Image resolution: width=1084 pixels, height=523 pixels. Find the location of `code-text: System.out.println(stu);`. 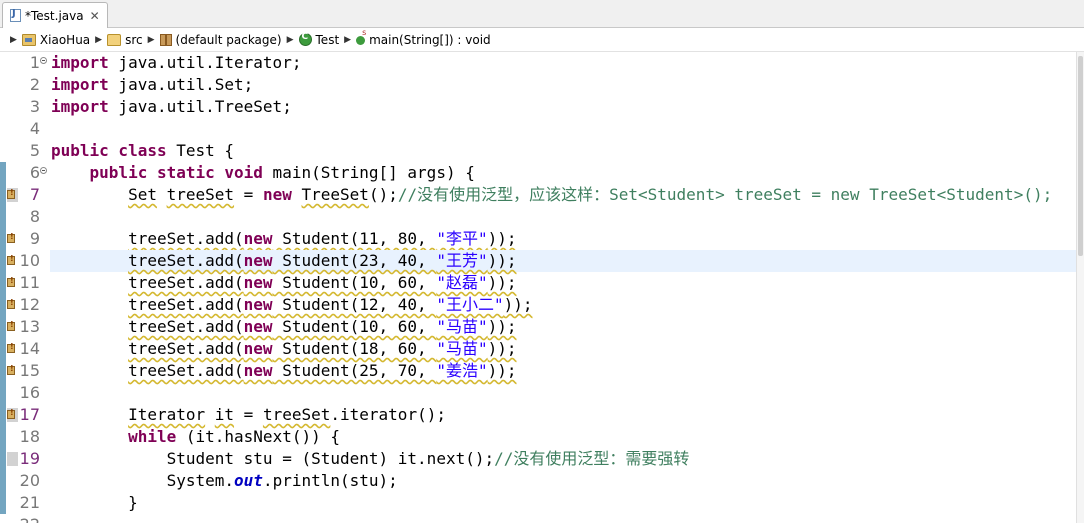

code-text: System.out.println(stu); is located at coordinates (224, 481).